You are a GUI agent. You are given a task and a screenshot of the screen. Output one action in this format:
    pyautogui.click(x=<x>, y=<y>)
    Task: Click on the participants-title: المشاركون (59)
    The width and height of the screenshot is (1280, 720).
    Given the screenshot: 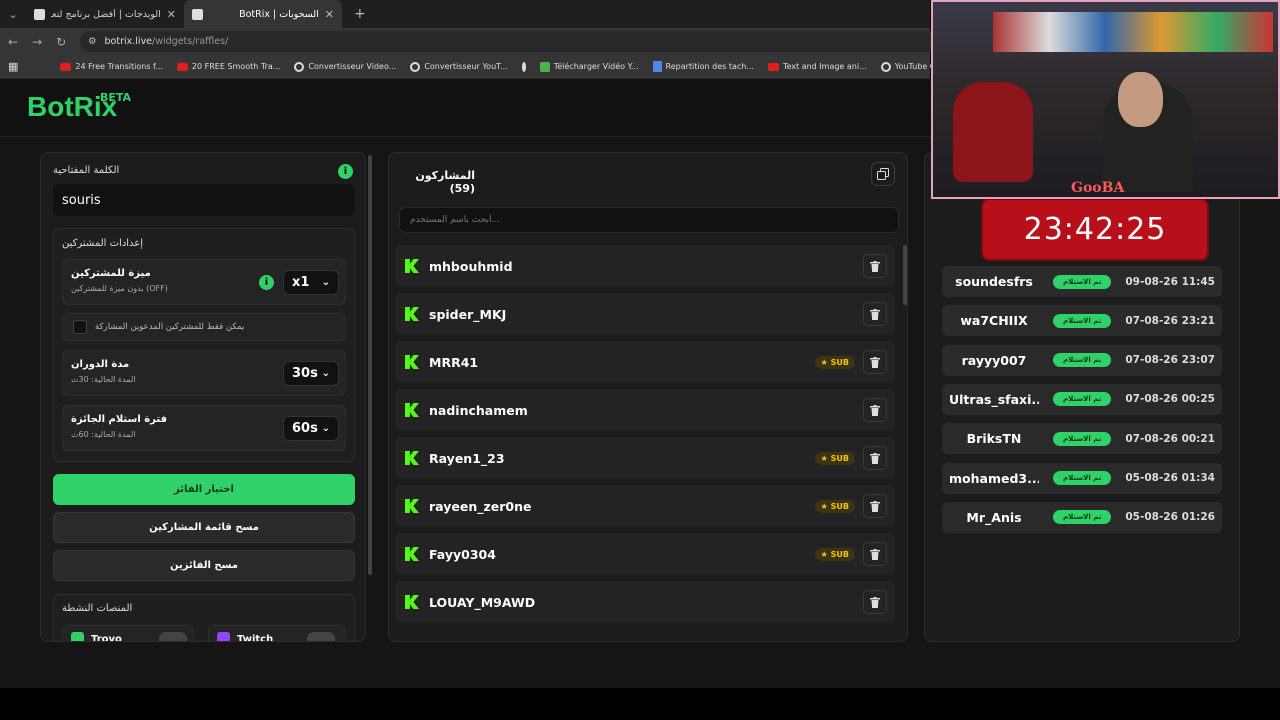 What is the action you would take?
    pyautogui.click(x=445, y=182)
    